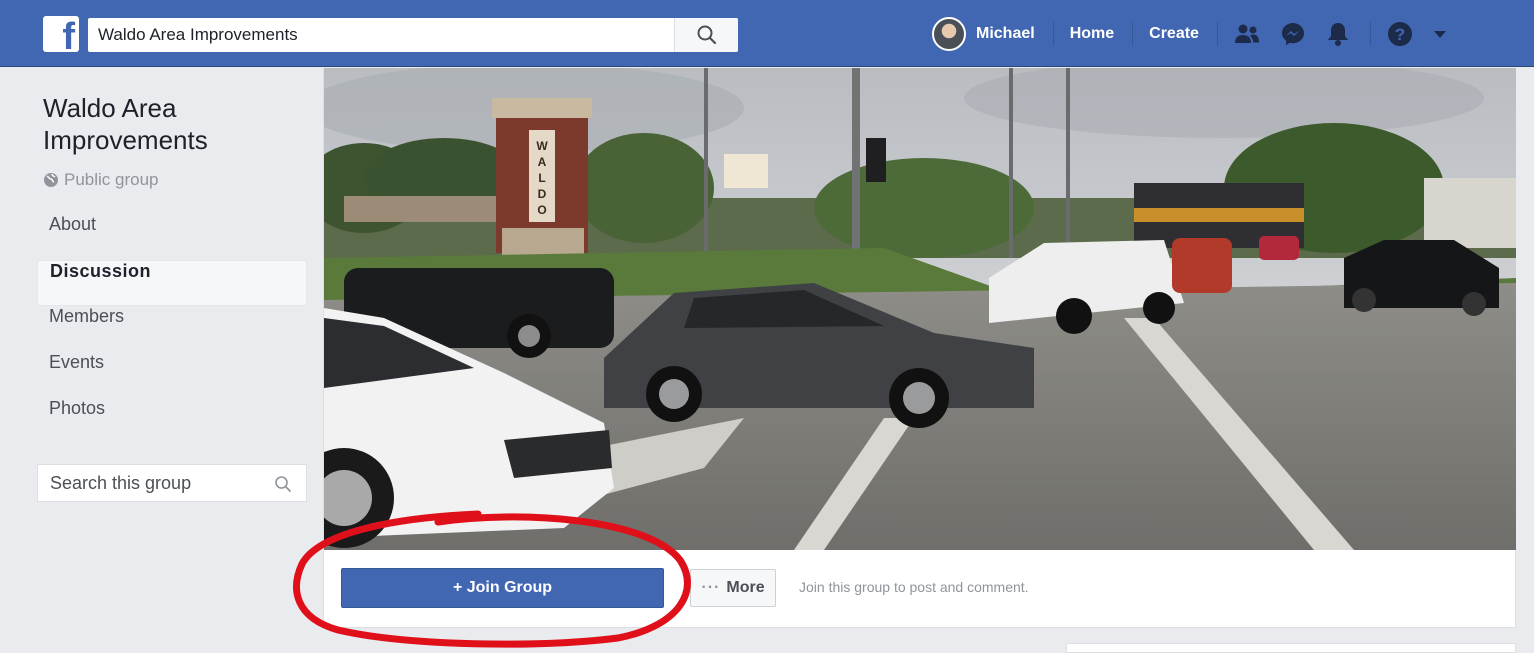  Describe the element at coordinates (541, 210) in the screenshot. I see `monument-sign-letter: O` at that location.